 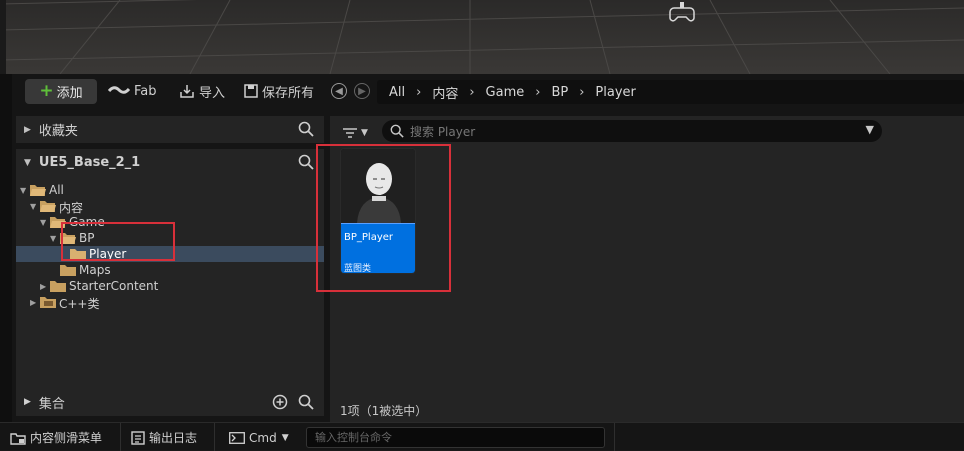 What do you see at coordinates (138, 437) in the screenshot?
I see `output-log-icon` at bounding box center [138, 437].